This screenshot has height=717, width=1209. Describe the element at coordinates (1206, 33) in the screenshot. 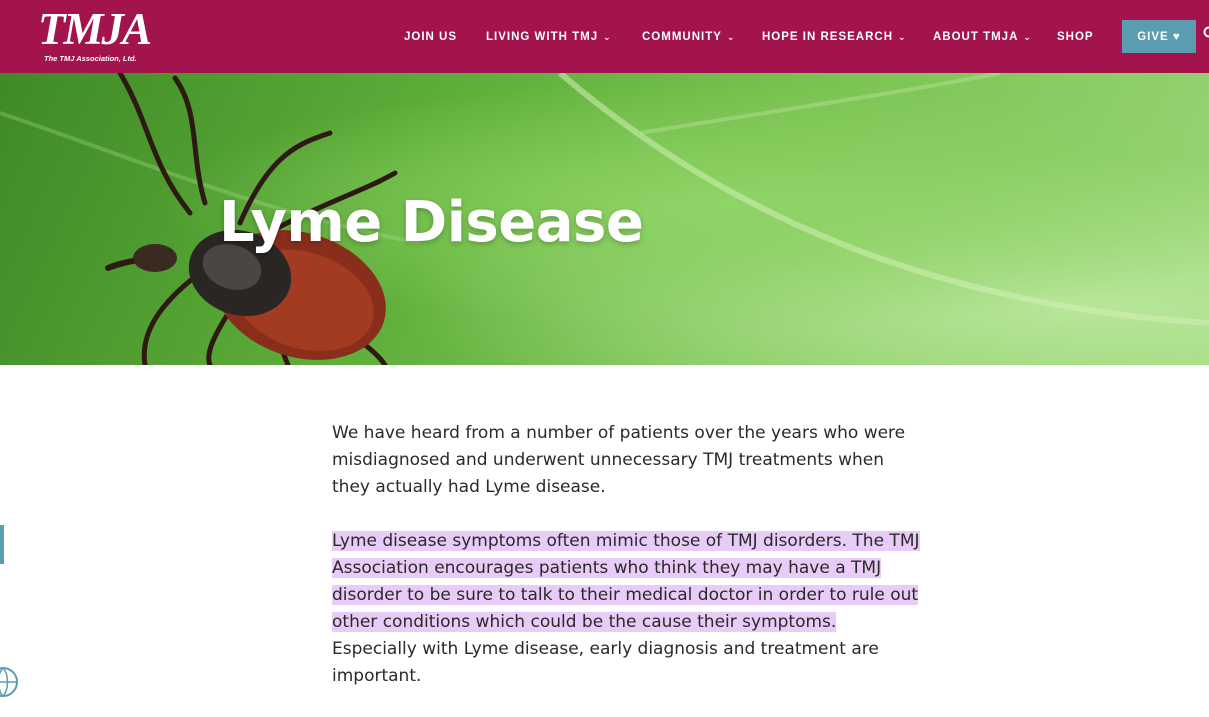

I see `search-icon` at that location.